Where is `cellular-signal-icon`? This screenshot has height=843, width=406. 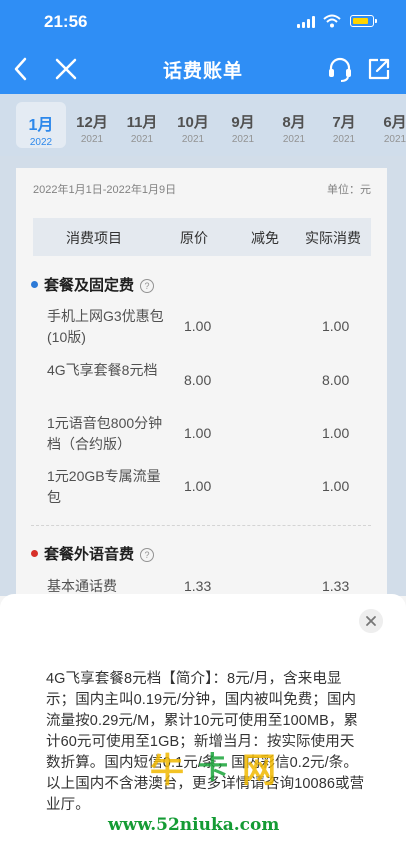
cellular-signal-icon is located at coordinates (307, 22).